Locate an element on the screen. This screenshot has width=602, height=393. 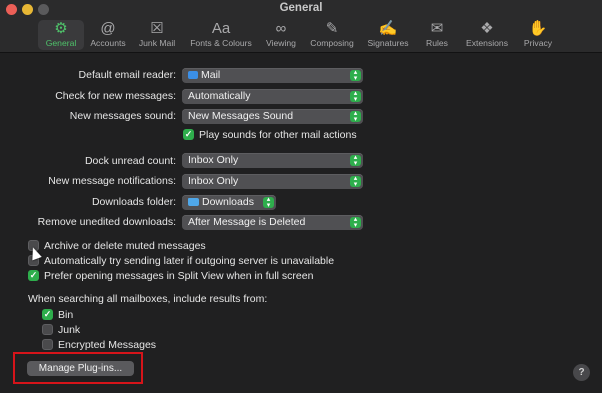
junk-tray-icon: ☒ is located at coordinates (157, 28).